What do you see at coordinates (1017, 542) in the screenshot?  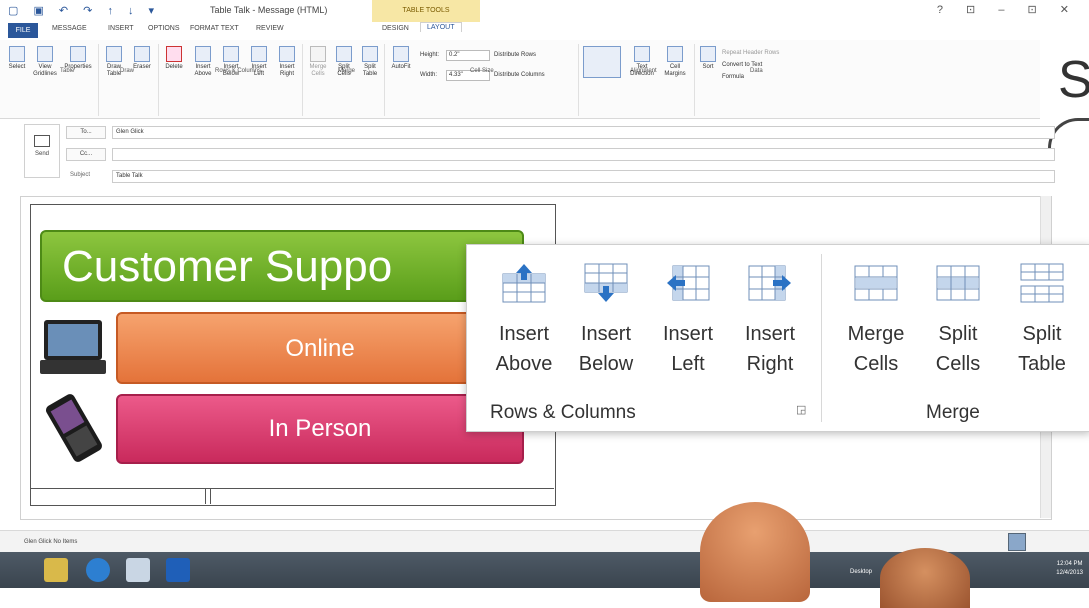 I see `contact-photo-icon` at bounding box center [1017, 542].